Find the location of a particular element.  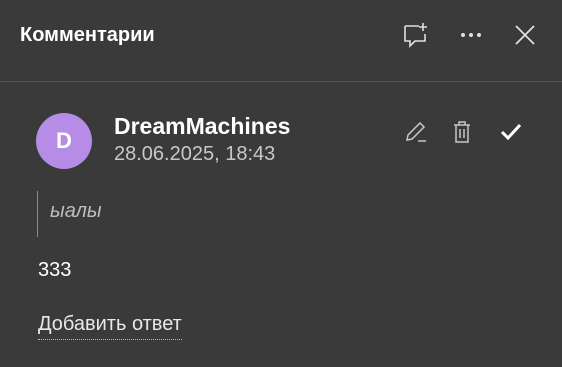

avatar: D is located at coordinates (64, 141).